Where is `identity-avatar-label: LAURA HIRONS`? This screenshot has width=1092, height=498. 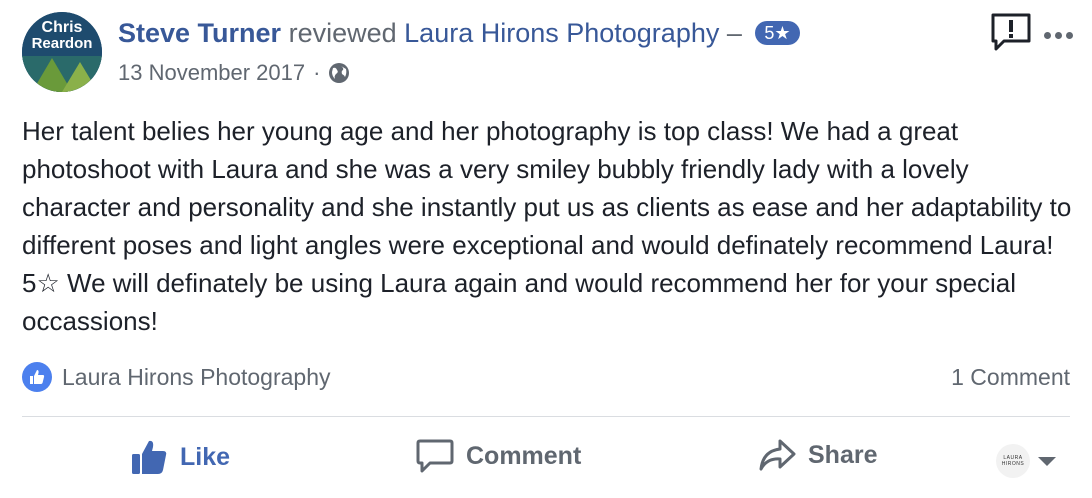
identity-avatar-label: LAURA HIRONS is located at coordinates (1013, 461).